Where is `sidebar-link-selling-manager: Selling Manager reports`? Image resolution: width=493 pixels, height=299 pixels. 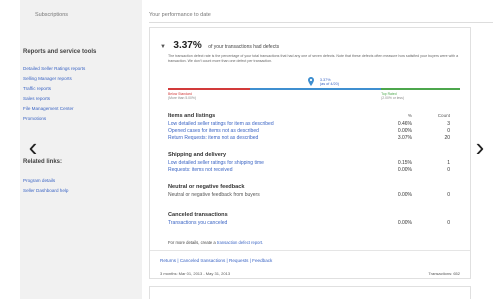
sidebar-link-selling-manager: Selling Manager reports is located at coordinates (47, 78).